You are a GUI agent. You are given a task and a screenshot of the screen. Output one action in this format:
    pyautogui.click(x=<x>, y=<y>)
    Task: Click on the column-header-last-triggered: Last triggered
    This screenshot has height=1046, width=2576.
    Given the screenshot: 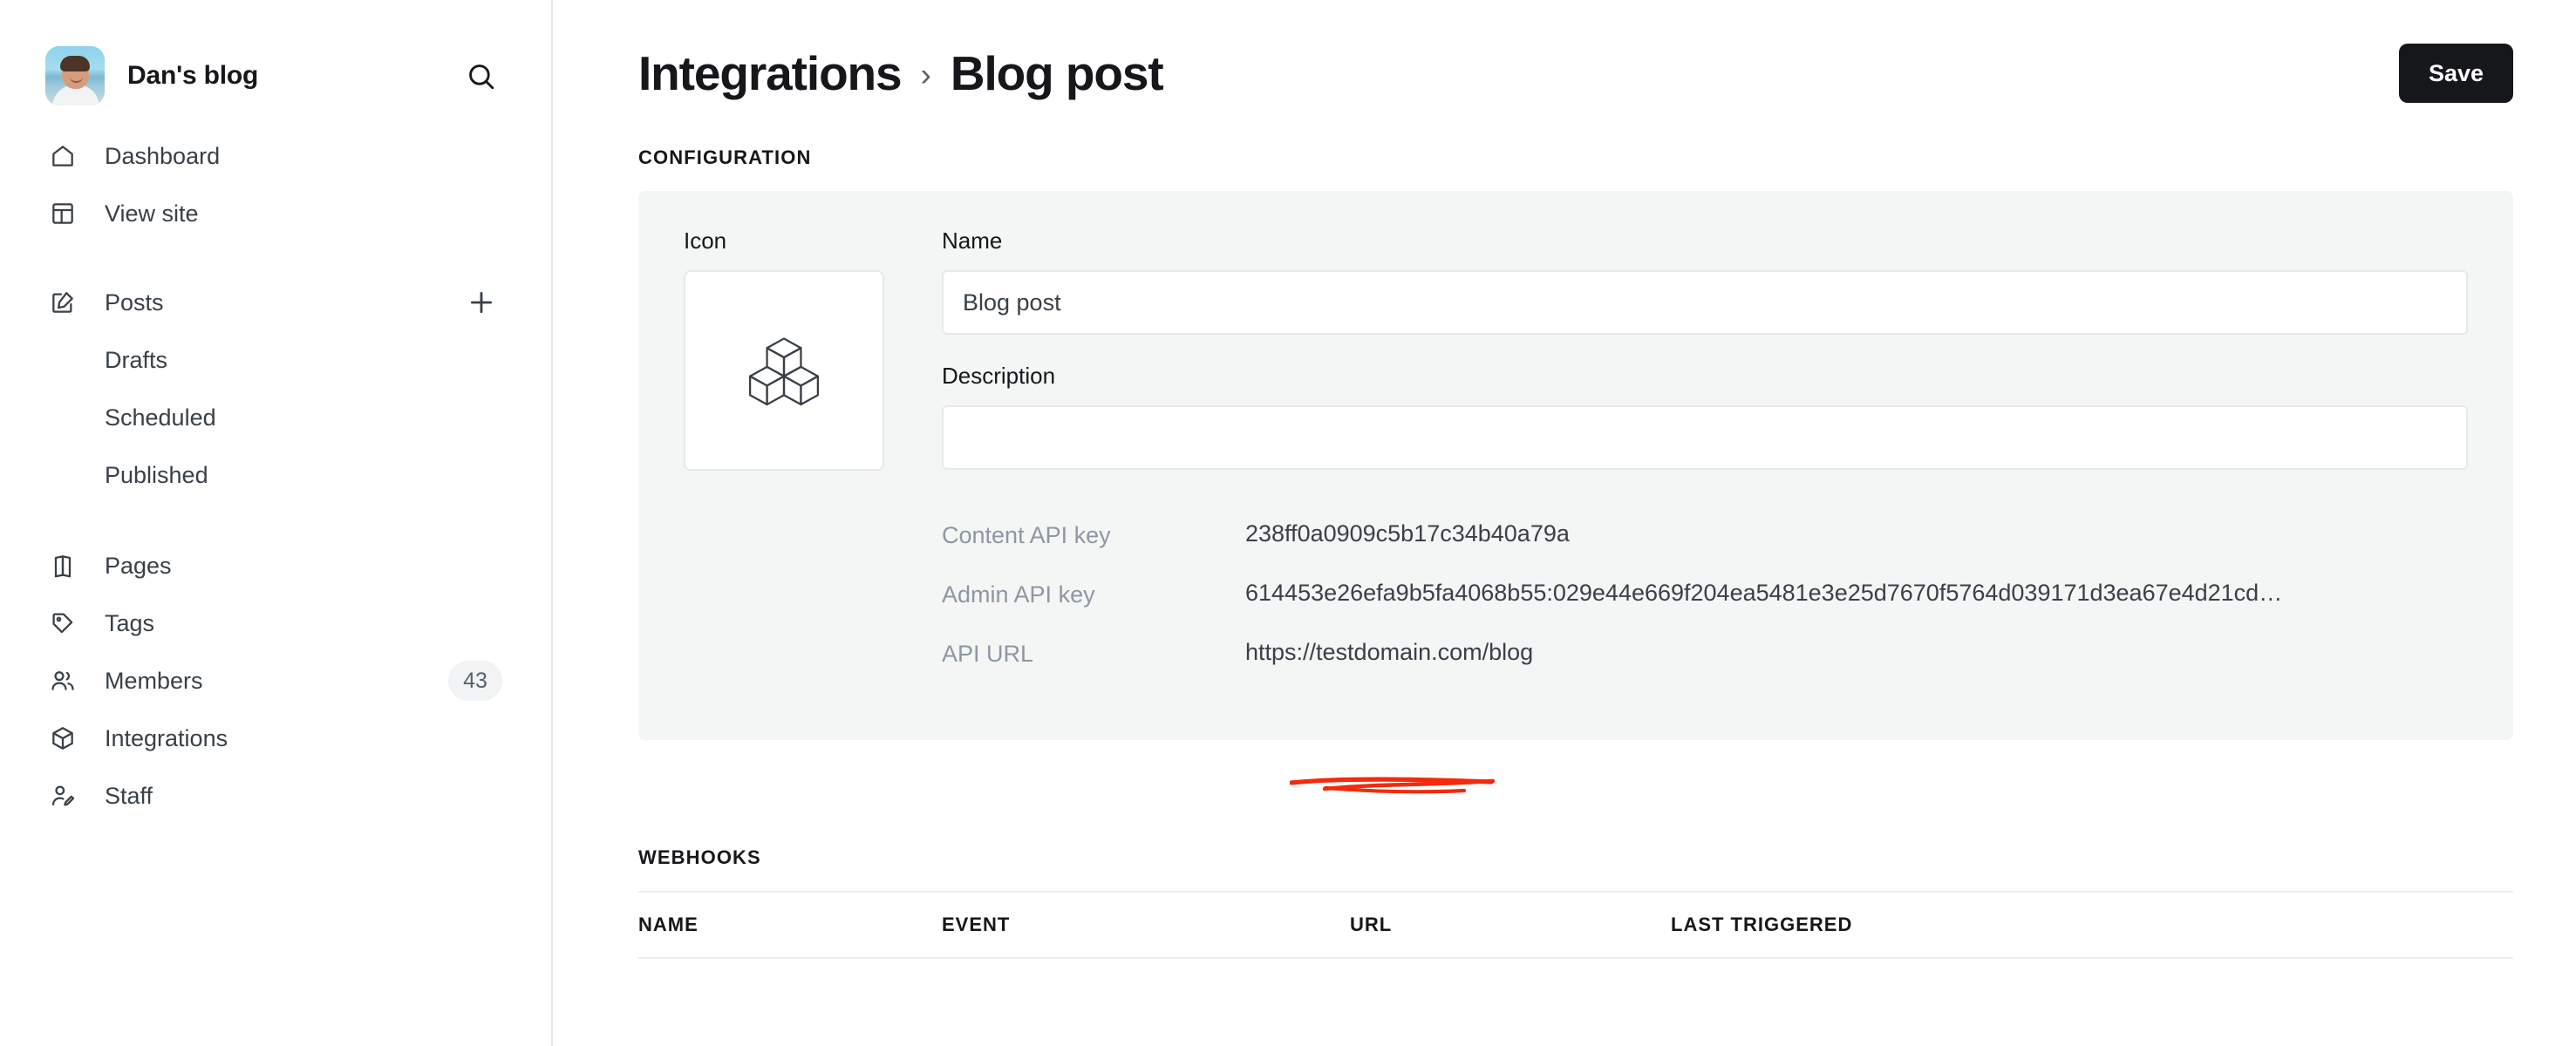 What is the action you would take?
    pyautogui.click(x=1762, y=925)
    